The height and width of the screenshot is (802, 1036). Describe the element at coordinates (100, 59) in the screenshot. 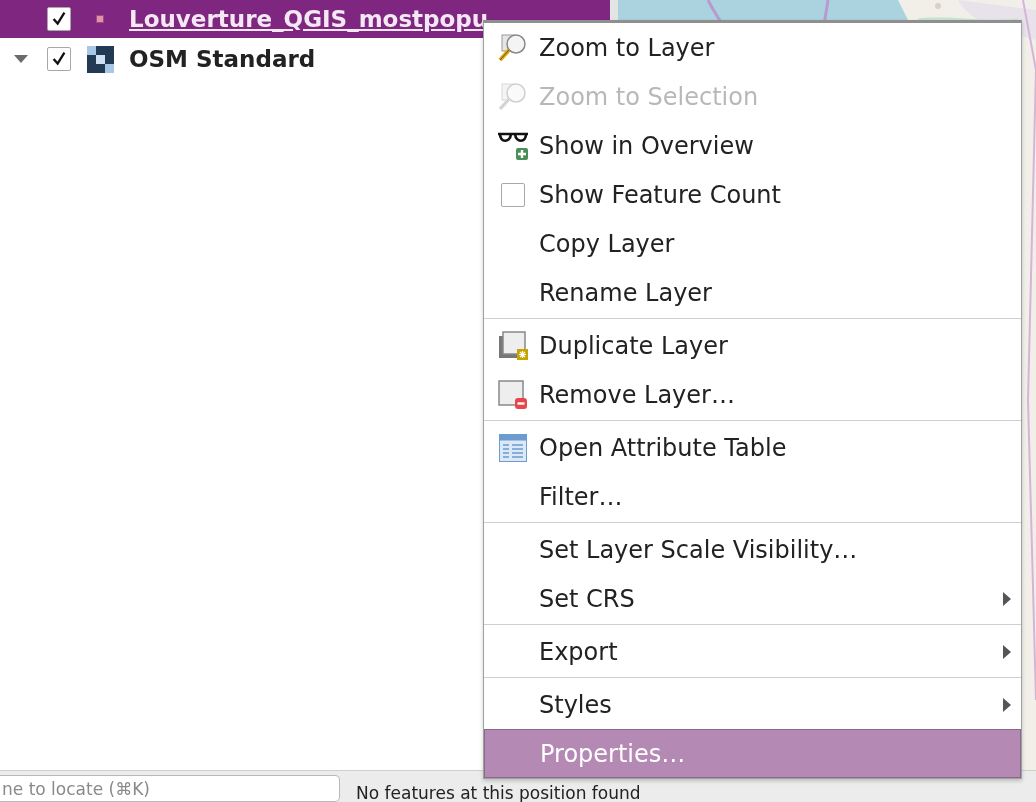

I see `raster-layer-icon` at that location.